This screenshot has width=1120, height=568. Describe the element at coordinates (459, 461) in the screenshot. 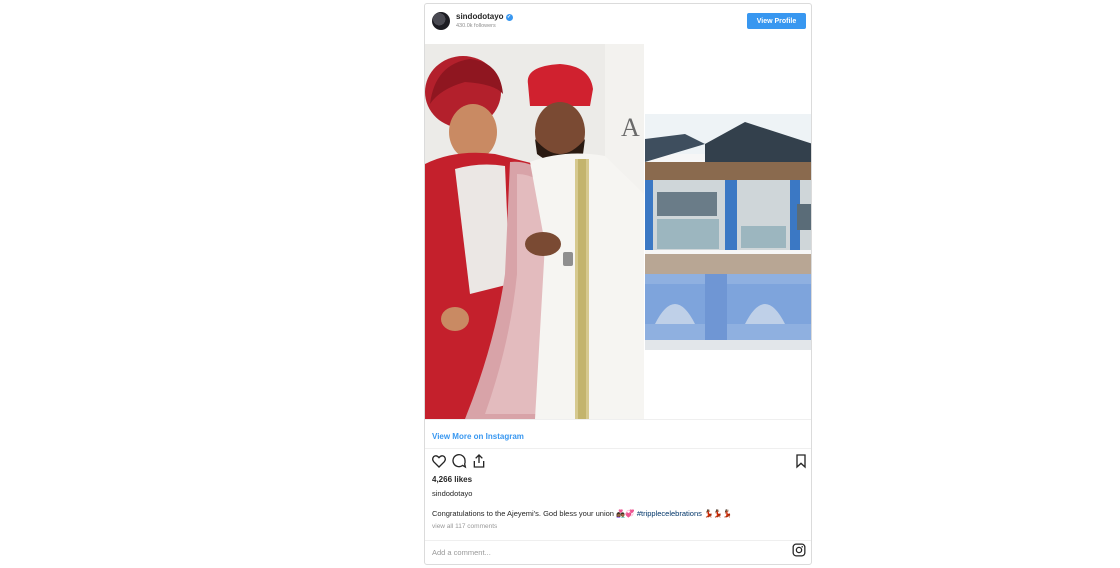

I see `comment-icon` at that location.